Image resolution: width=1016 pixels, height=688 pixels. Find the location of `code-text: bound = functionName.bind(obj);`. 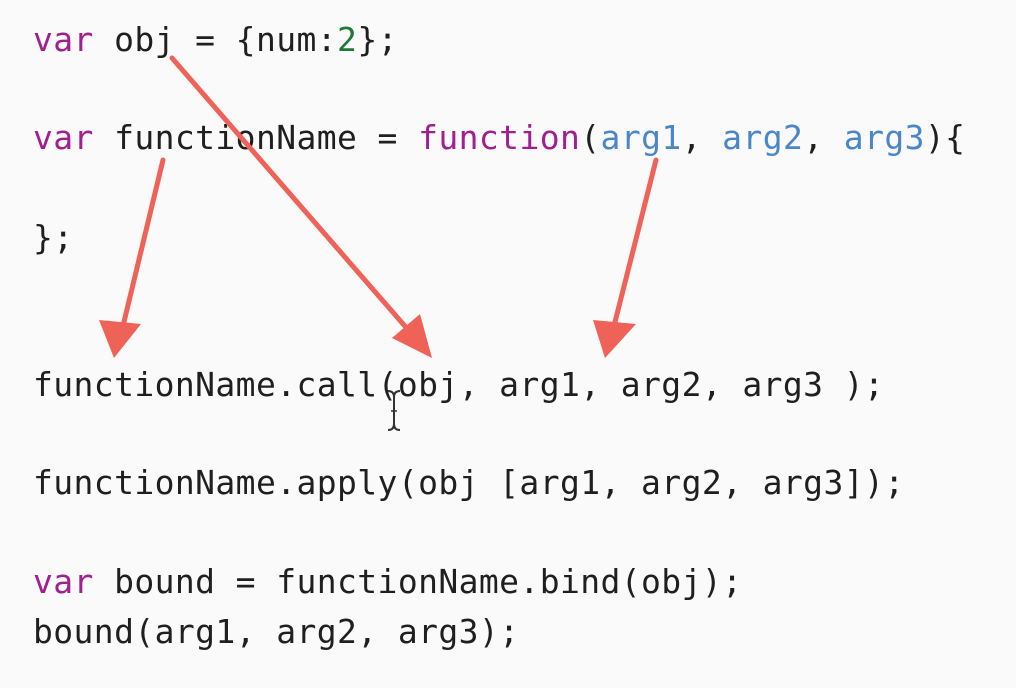

code-text: bound = functionName.bind(obj); is located at coordinates (418, 581).